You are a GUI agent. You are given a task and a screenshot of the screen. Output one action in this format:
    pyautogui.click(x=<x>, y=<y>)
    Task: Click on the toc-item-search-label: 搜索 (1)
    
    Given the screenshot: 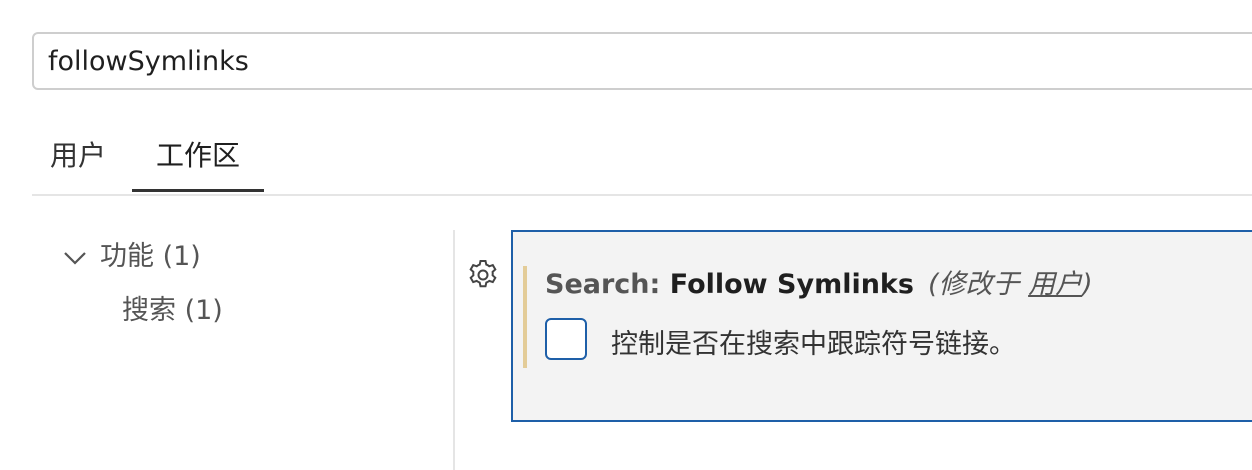 What is the action you would take?
    pyautogui.click(x=172, y=310)
    